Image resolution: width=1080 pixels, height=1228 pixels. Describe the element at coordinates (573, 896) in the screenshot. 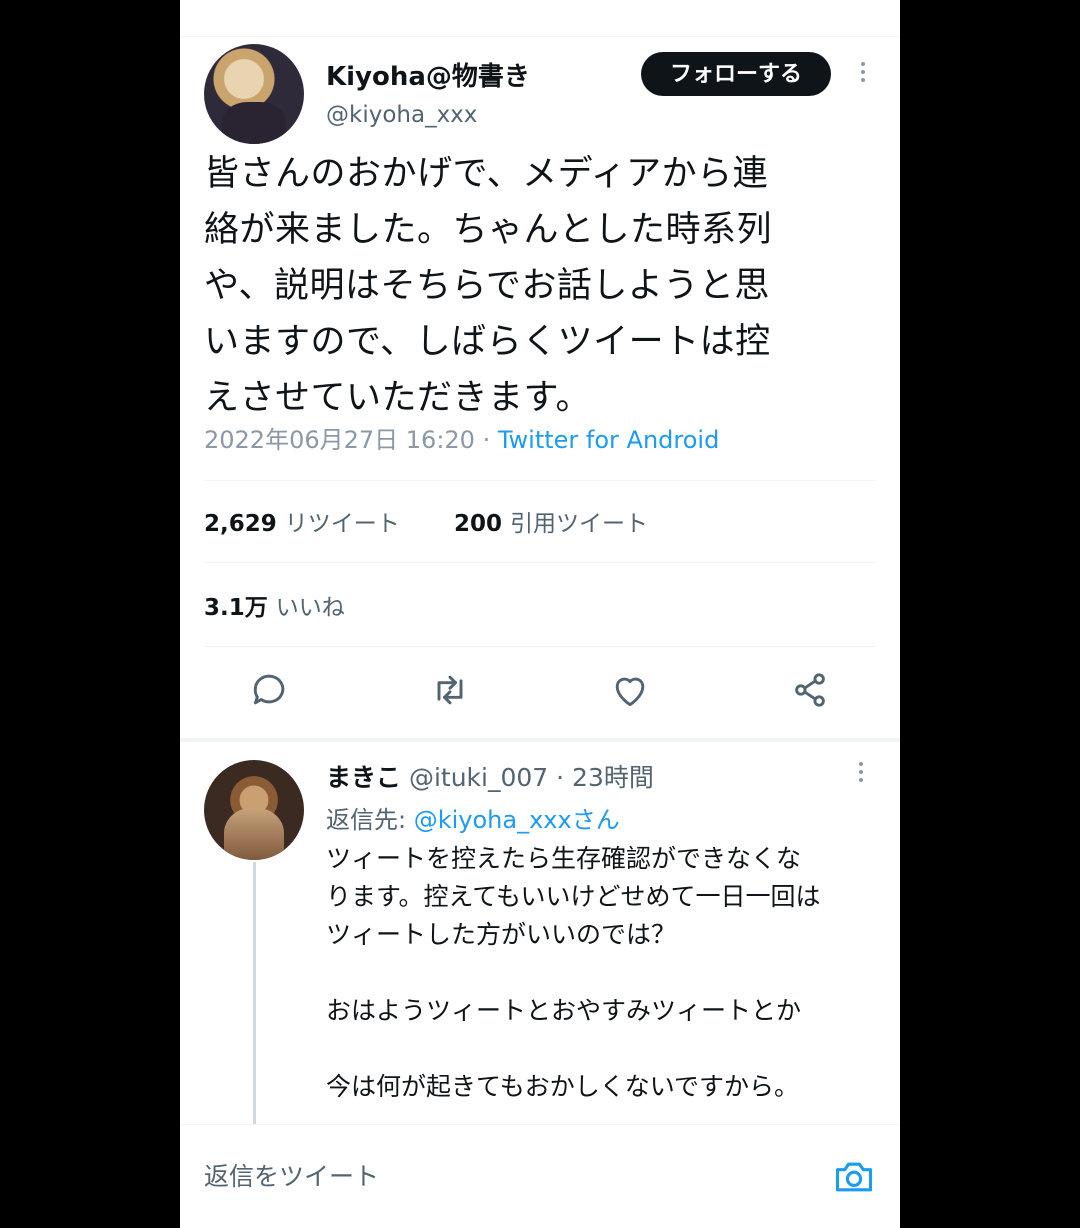

I see `reply-text-line: ります。控えてもいいけどせめて一日一回は` at that location.